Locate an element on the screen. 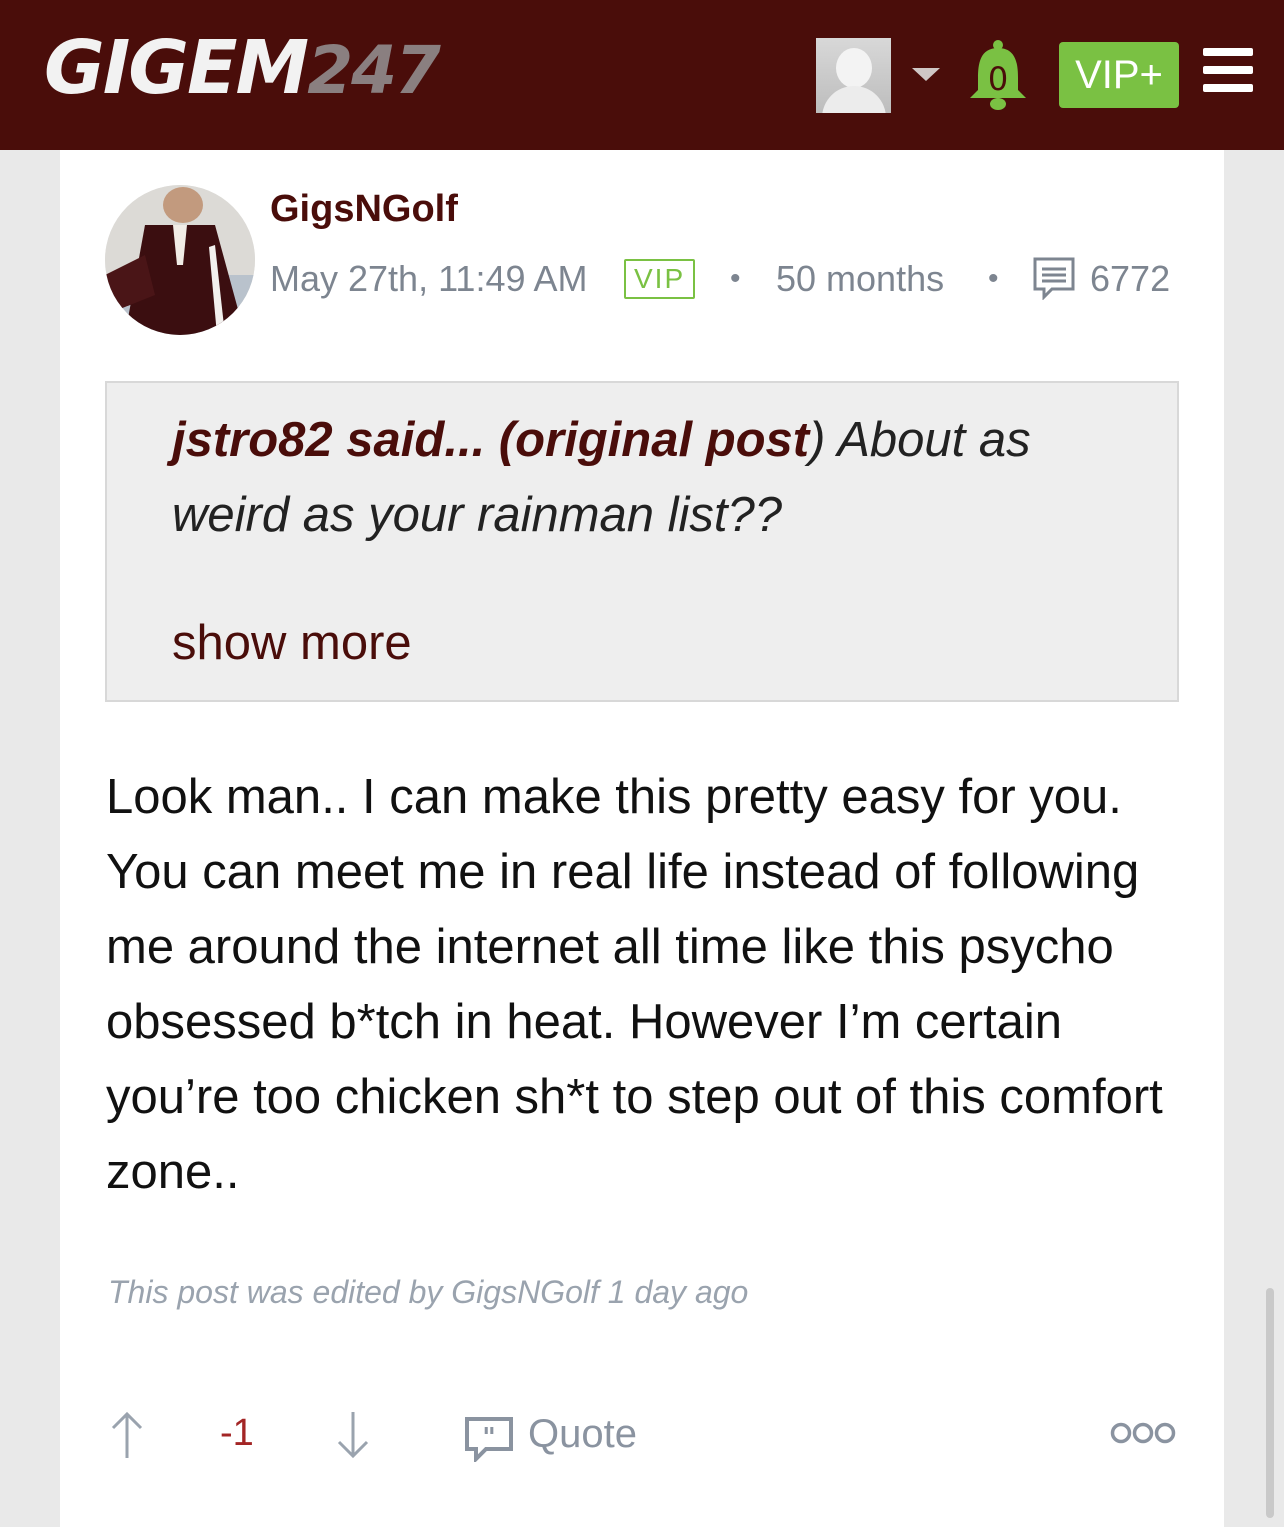  site-logo: GIGEM247 is located at coordinates (242, 68).